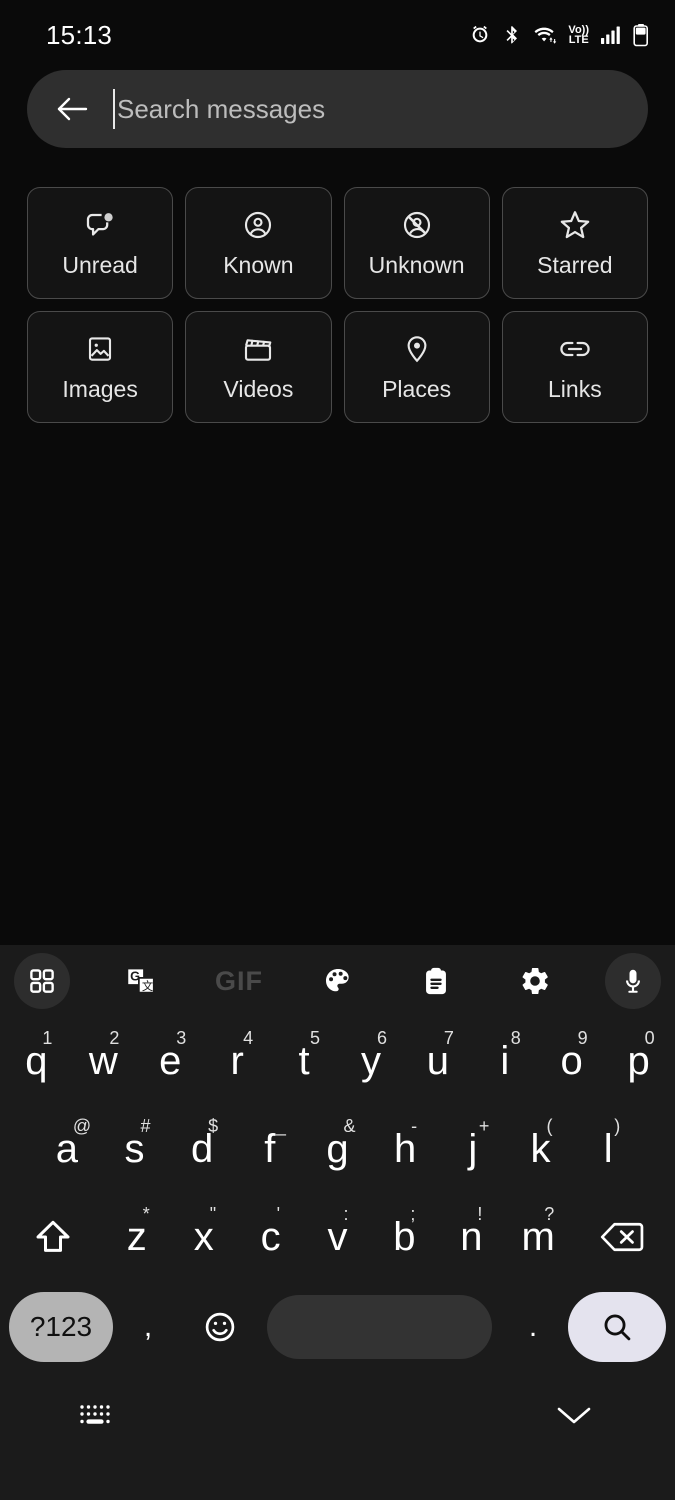 This screenshot has width=675, height=1500. I want to click on bluetooth-icon, so click(512, 35).